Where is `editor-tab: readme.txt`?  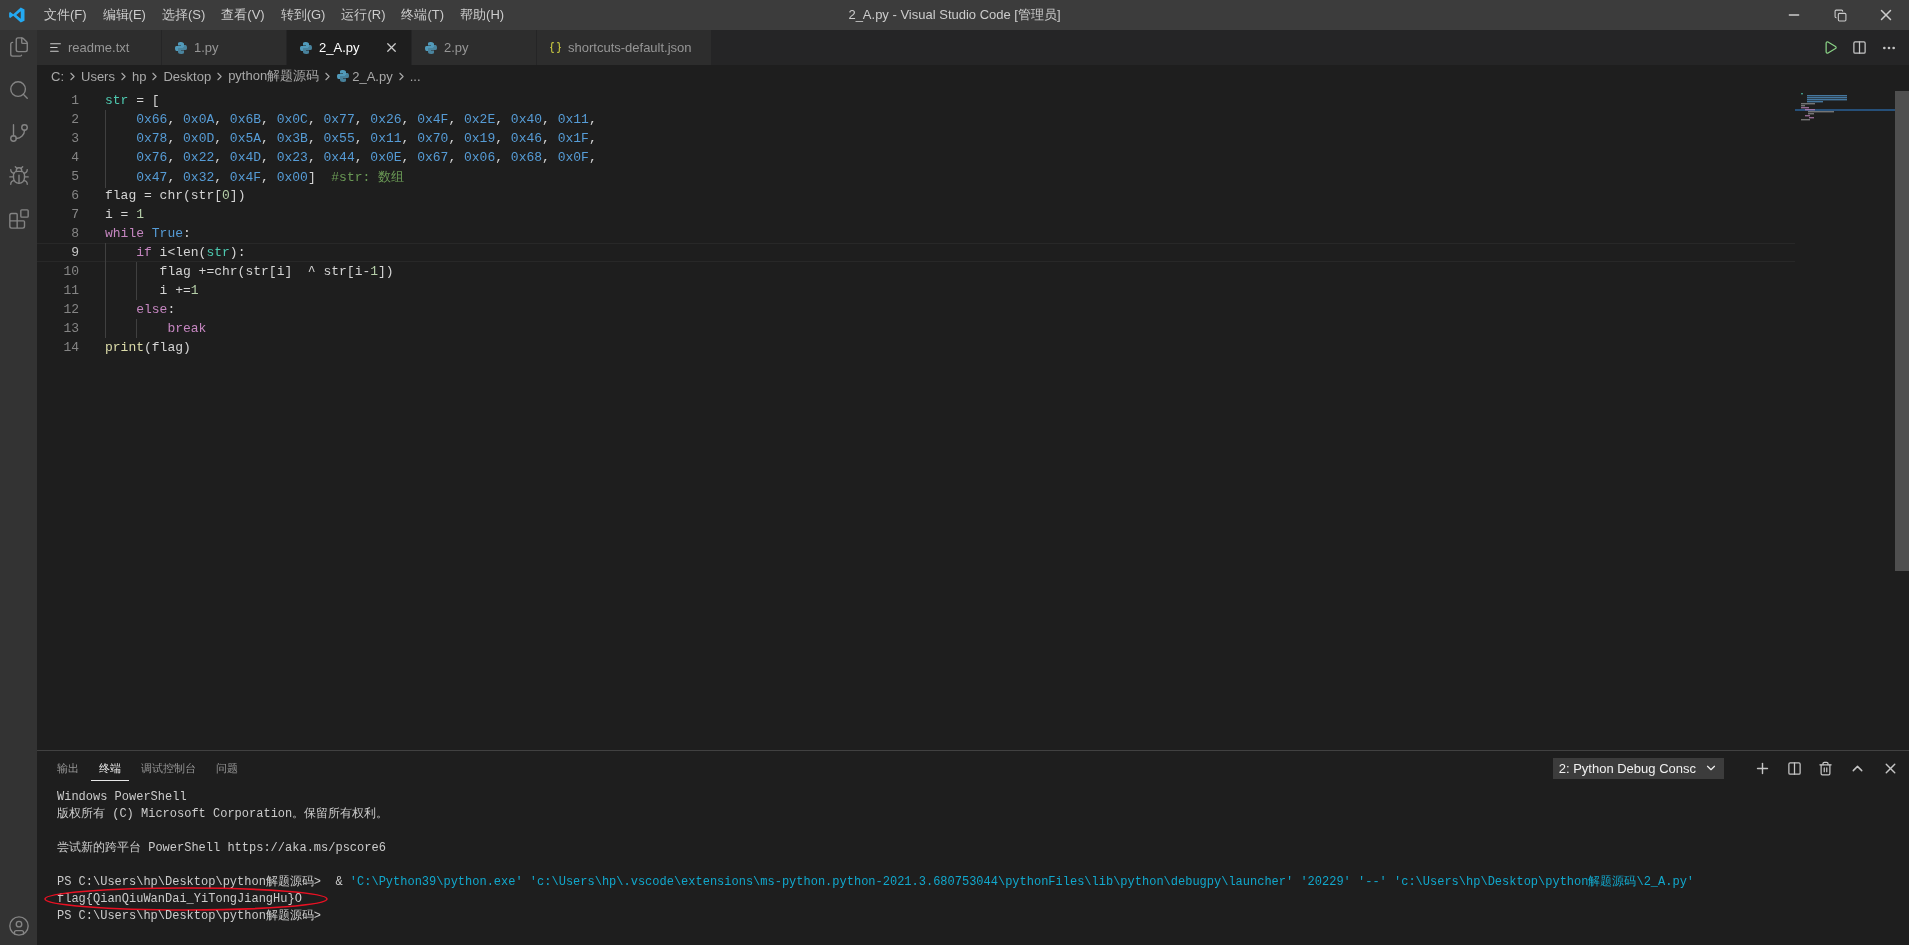 editor-tab: readme.txt is located at coordinates (99, 47).